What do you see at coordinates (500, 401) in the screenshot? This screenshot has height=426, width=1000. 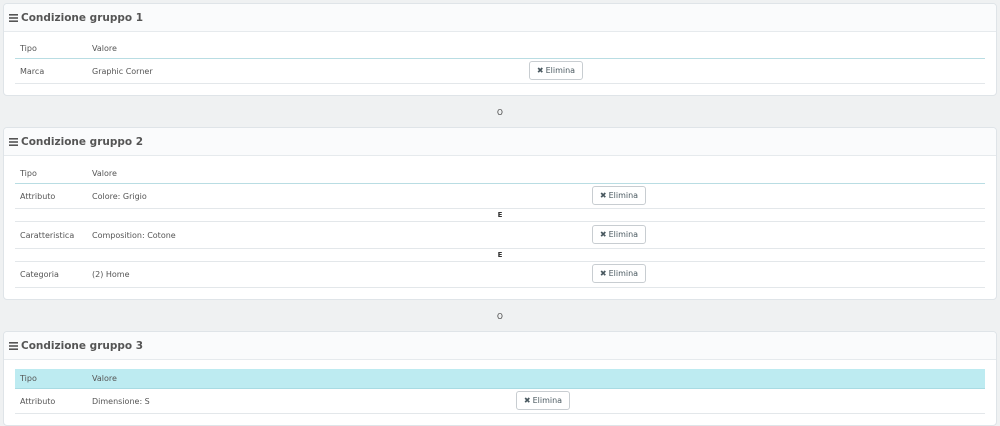 I see `table-row: Attributo Dimensione: S ✖ Elimina` at bounding box center [500, 401].